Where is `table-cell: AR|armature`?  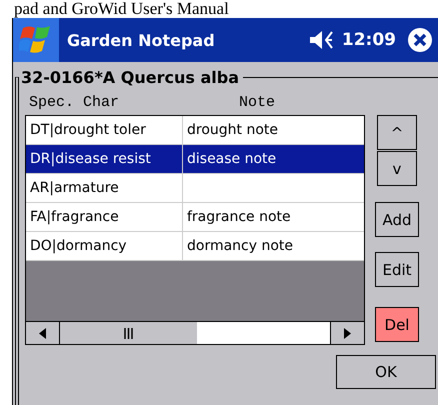 table-cell: AR|armature is located at coordinates (74, 188).